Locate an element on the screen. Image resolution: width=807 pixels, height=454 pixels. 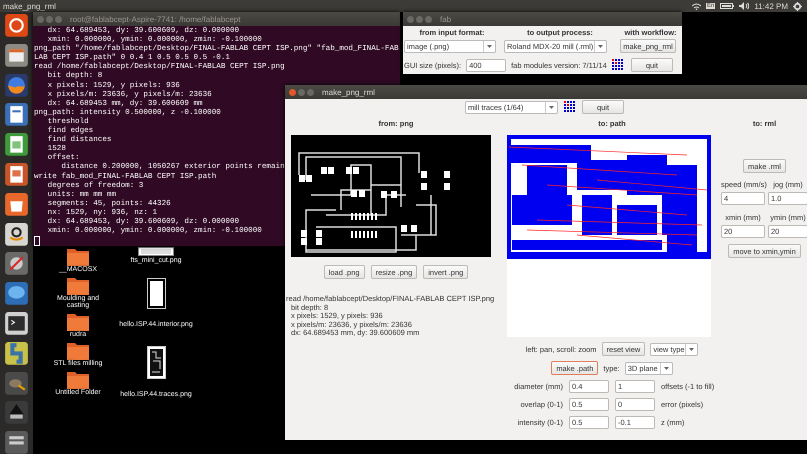
document-icon is located at coordinates (16, 115).